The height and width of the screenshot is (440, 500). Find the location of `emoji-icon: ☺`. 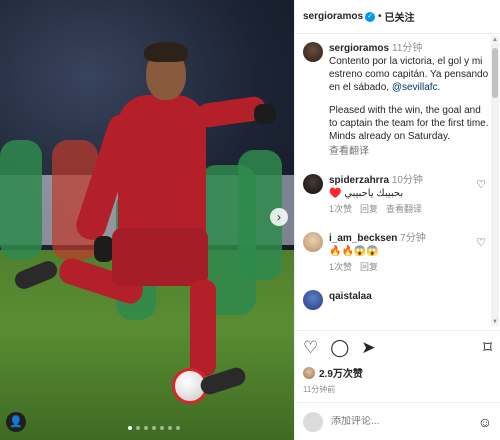

emoji-icon: ☺ is located at coordinates (485, 422).